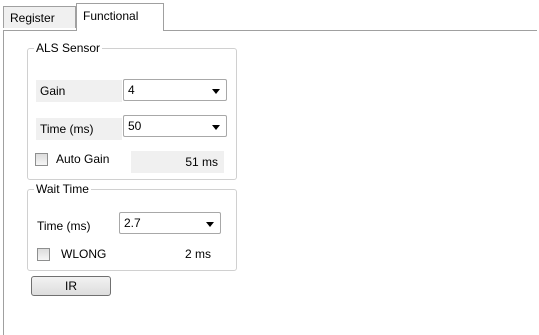  I want to click on ir-button-label: IR, so click(71, 286).